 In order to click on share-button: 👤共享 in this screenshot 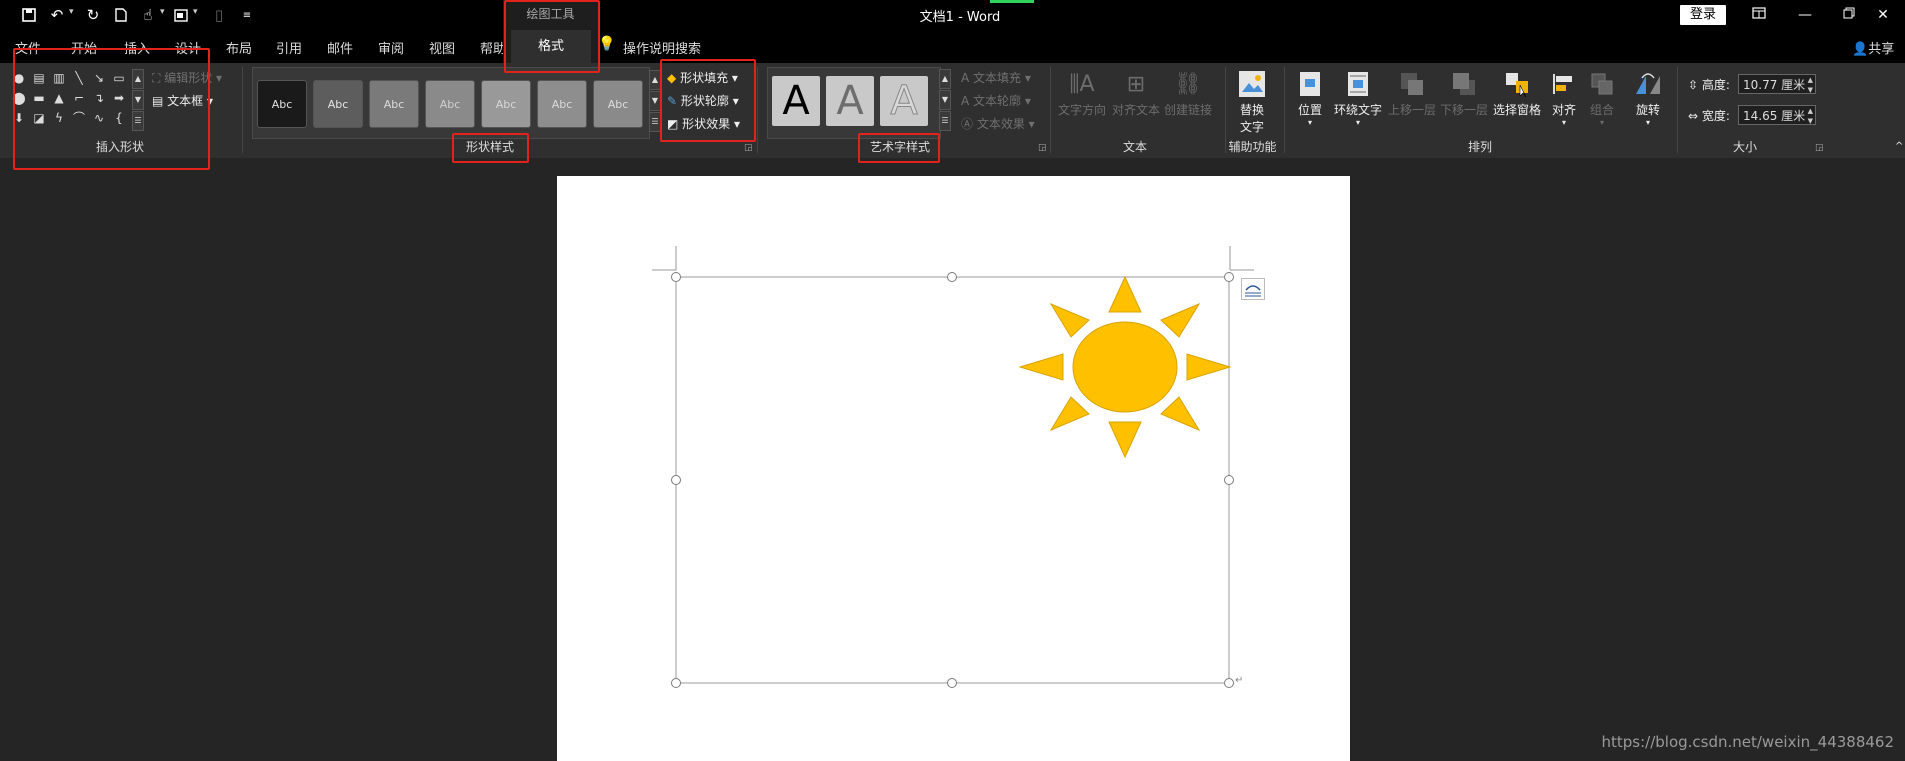, I will do `click(1873, 47)`.